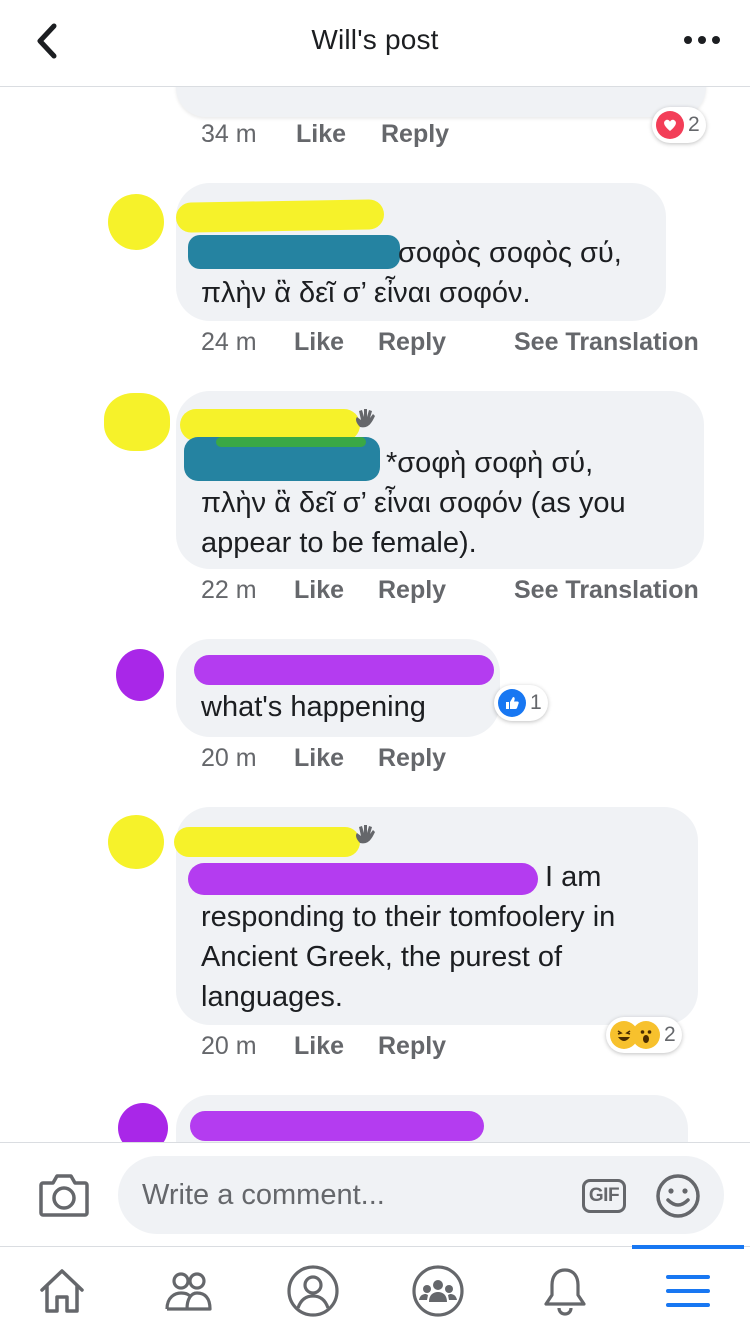 The image size is (750, 1335). I want to click on comment-meta: 34 m Like Reply, so click(325, 134).